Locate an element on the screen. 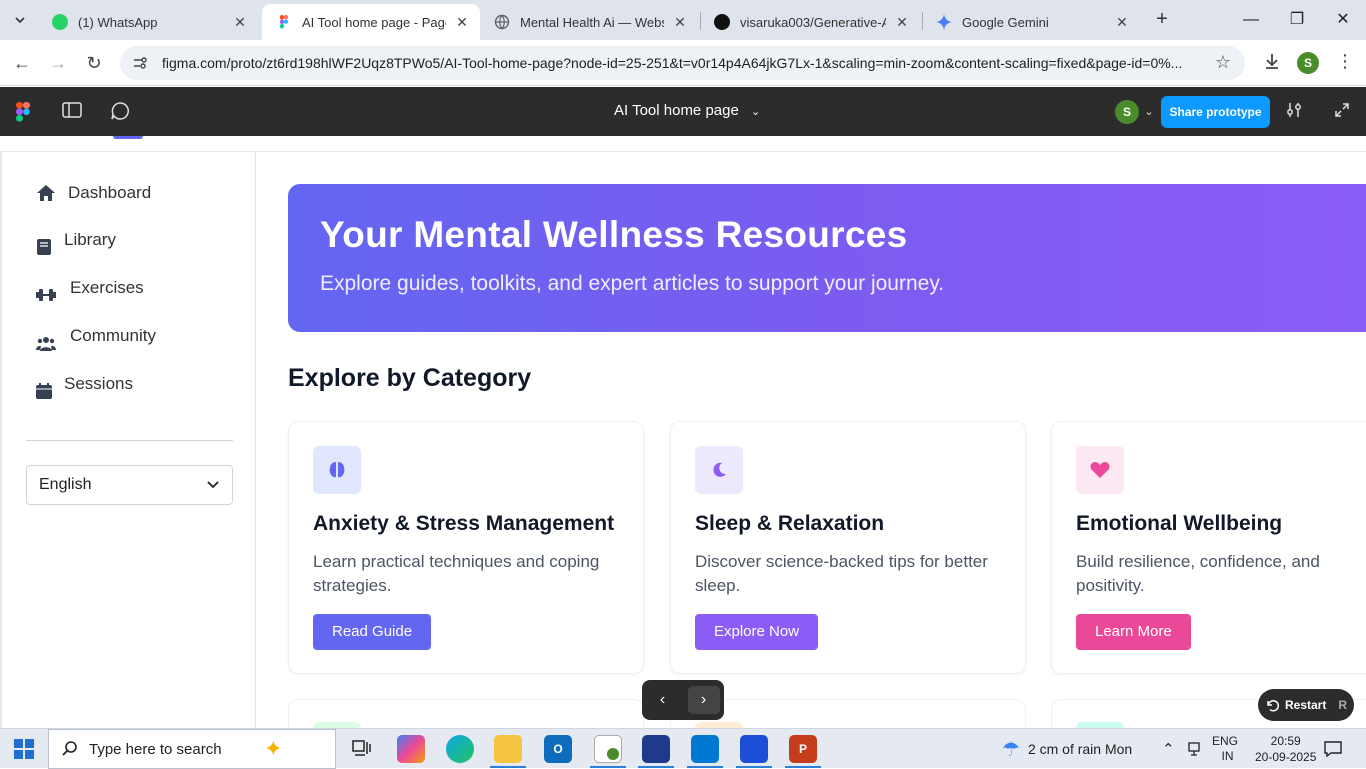 This screenshot has width=1366, height=769. prototype-title: AI Tool home page is located at coordinates (676, 110).